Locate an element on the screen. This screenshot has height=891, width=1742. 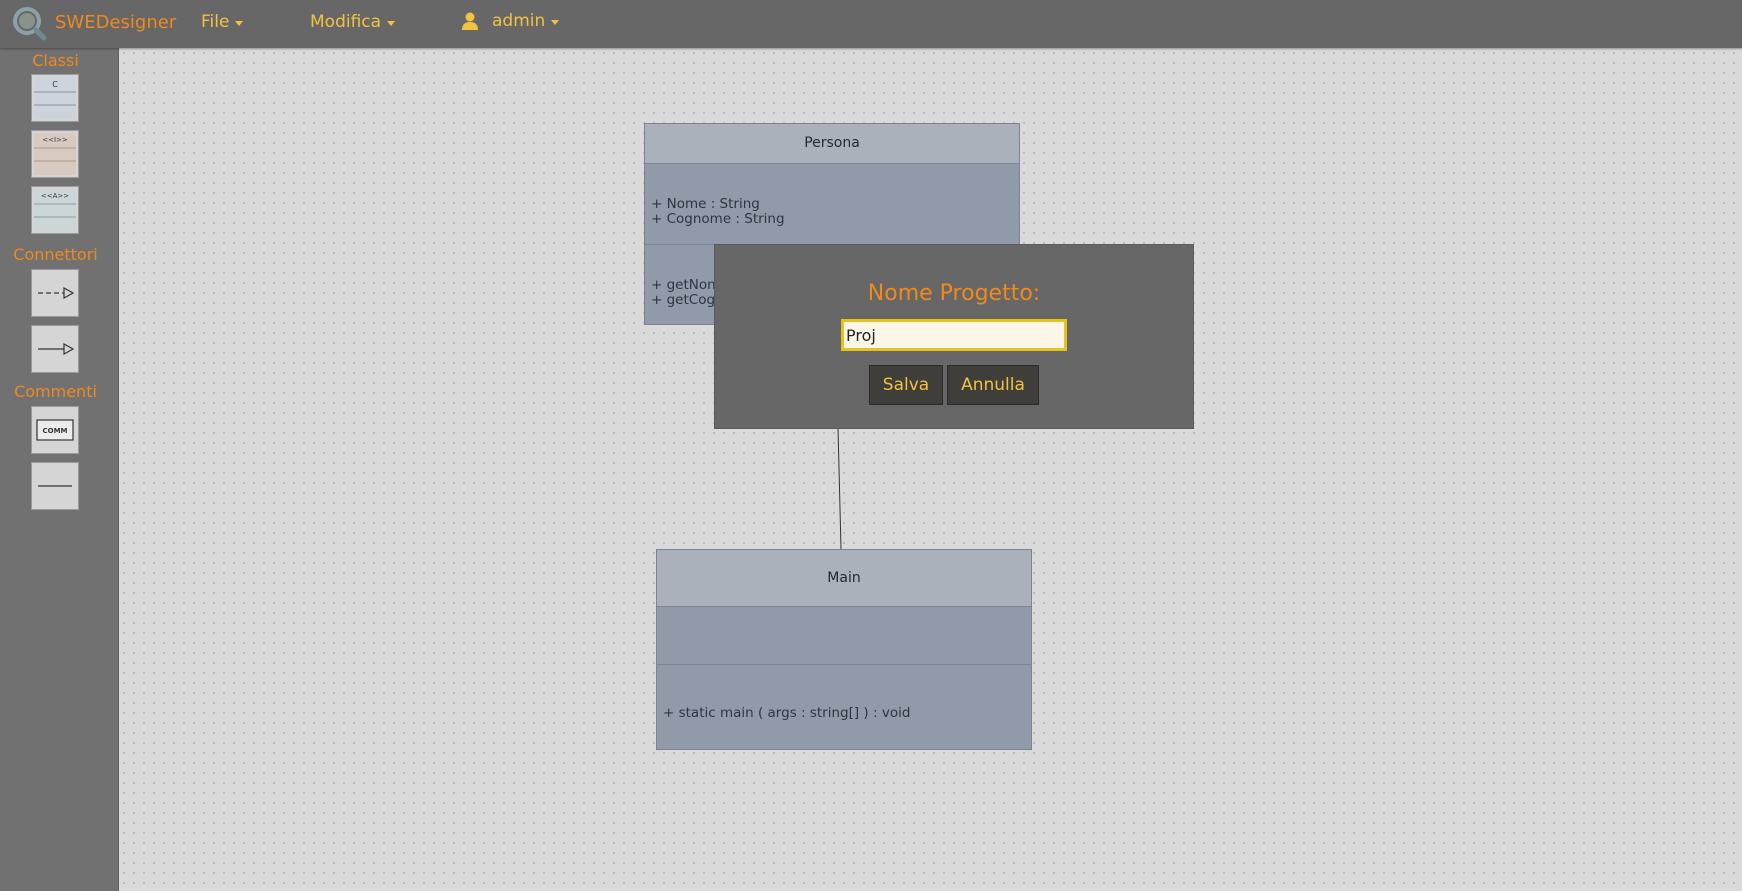
project-name-dialog: Nome Progetto: Salva Annulla is located at coordinates (954, 336).